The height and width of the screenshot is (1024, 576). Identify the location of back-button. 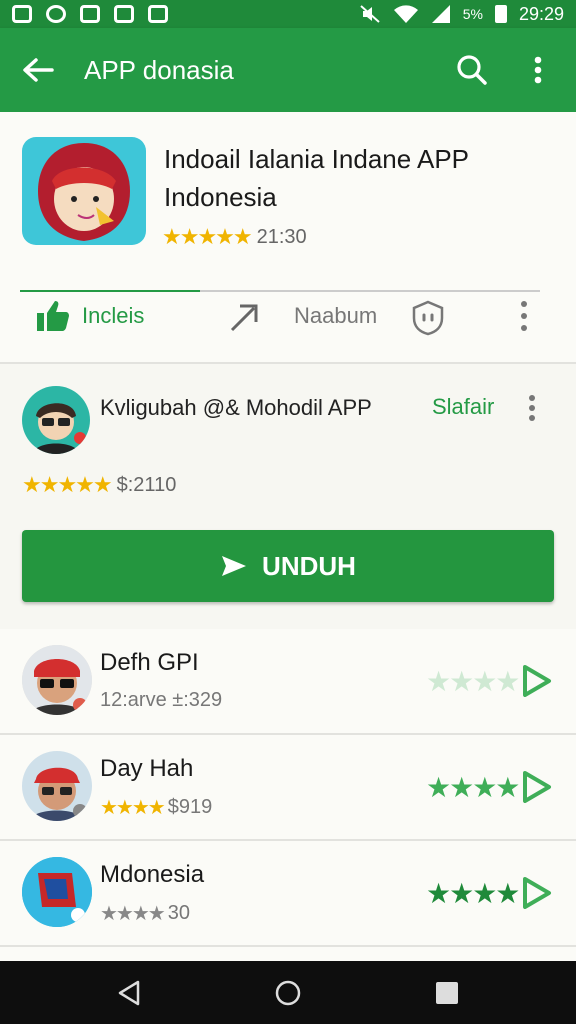
(38, 70).